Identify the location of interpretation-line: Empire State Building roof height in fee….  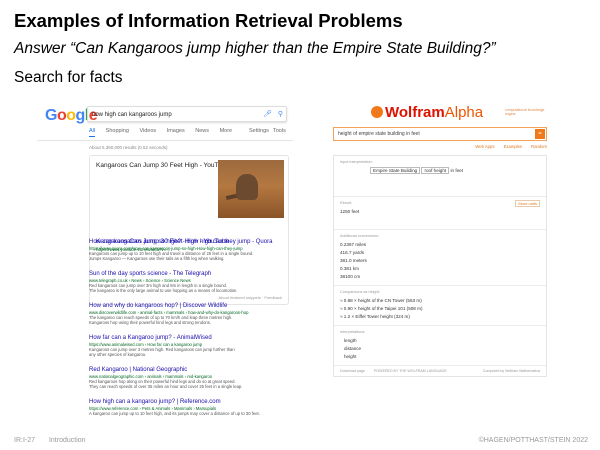
(440, 171).